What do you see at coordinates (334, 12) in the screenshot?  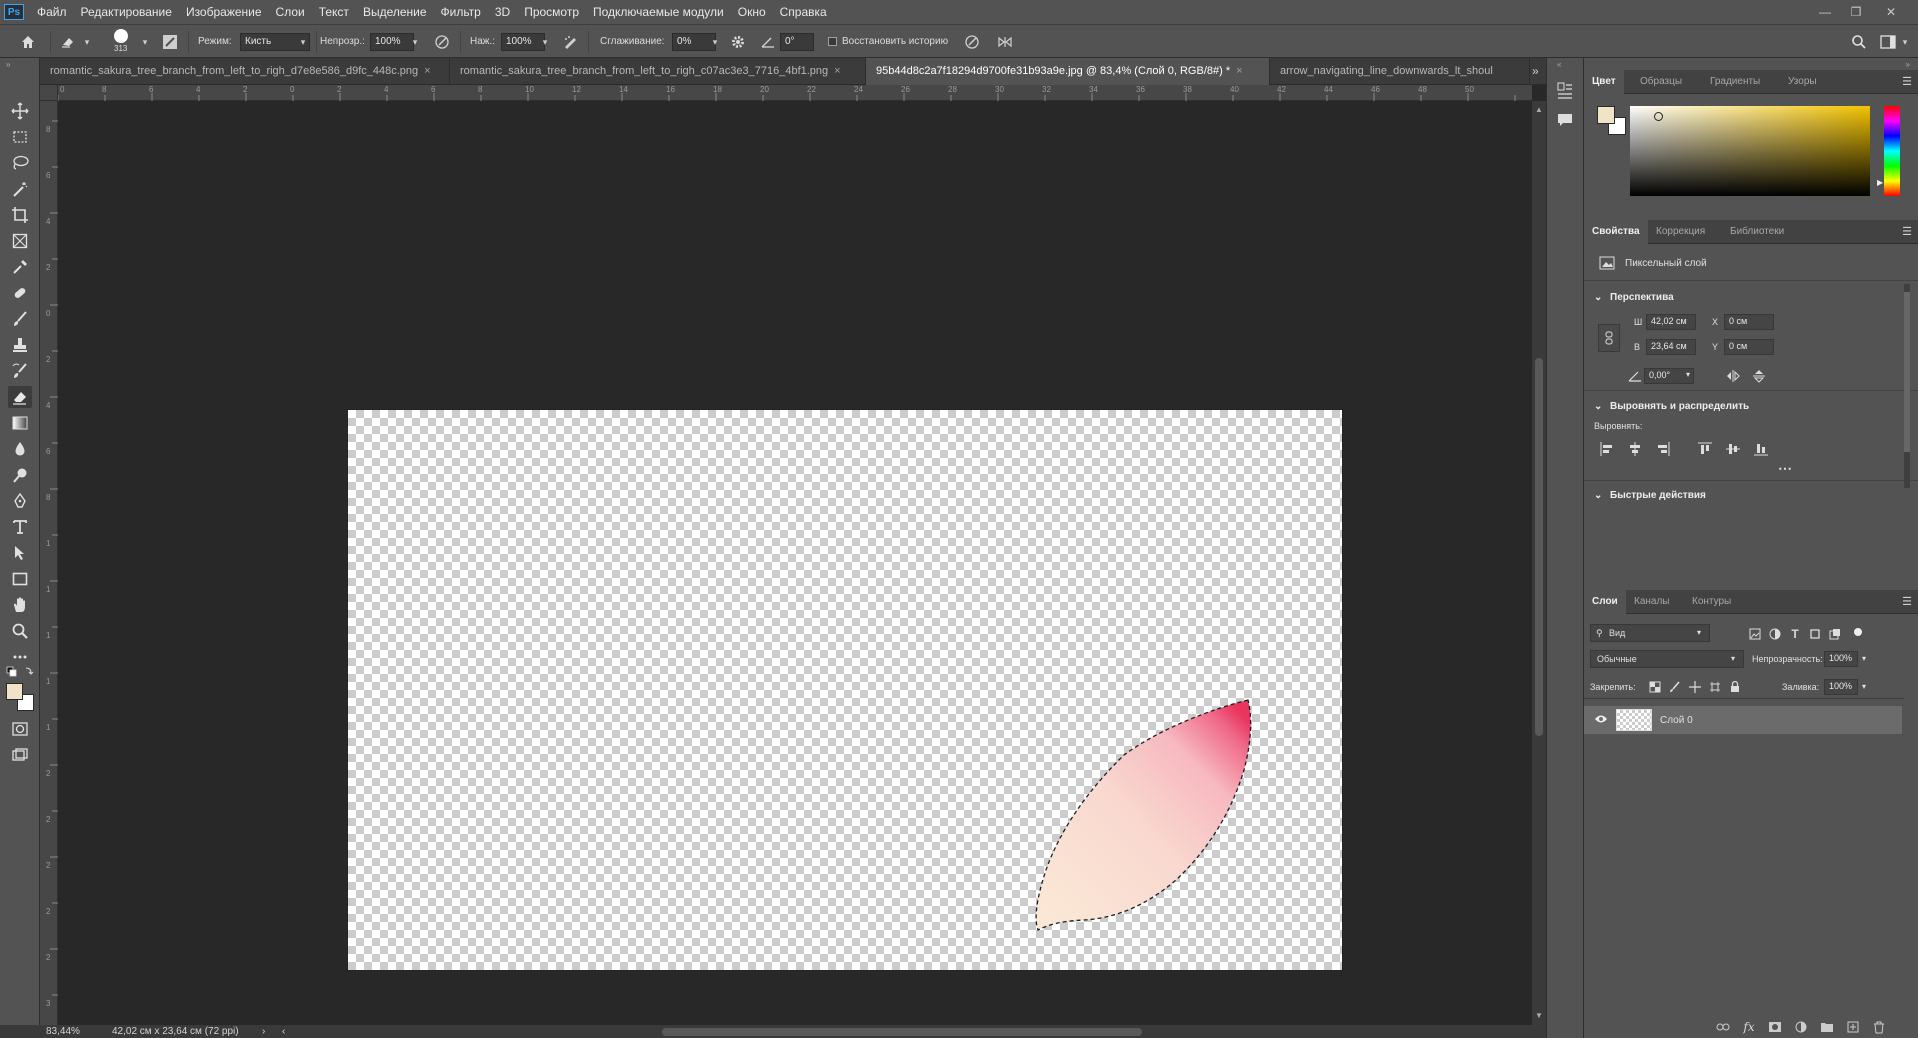 I see `menu-type: Текст` at bounding box center [334, 12].